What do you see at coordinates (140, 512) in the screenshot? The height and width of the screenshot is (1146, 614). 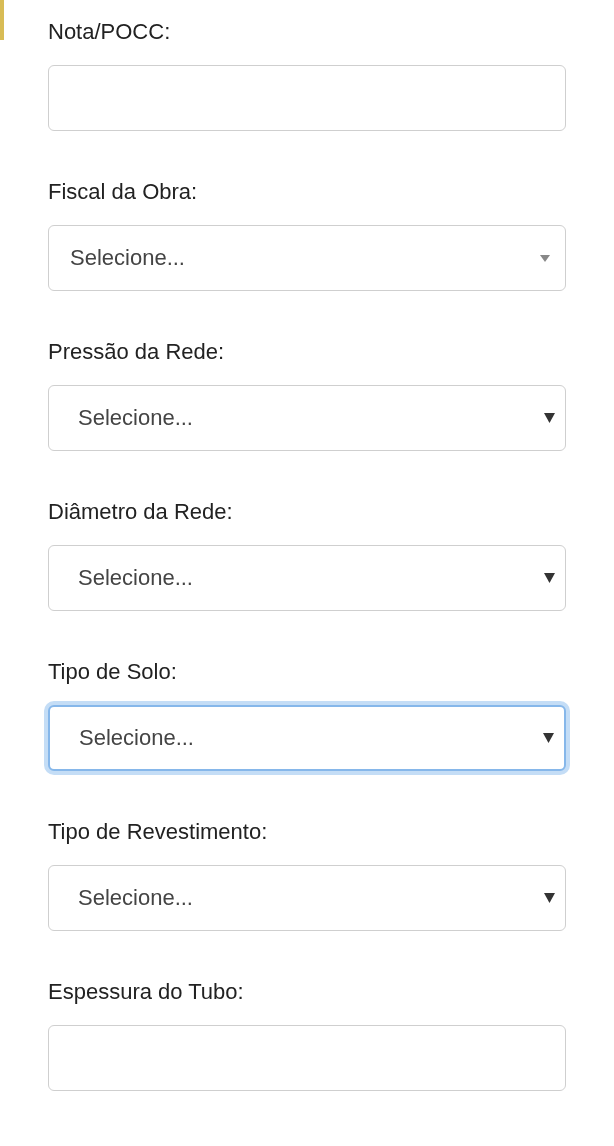 I see `field-label: Diâmetro da Rede:` at bounding box center [140, 512].